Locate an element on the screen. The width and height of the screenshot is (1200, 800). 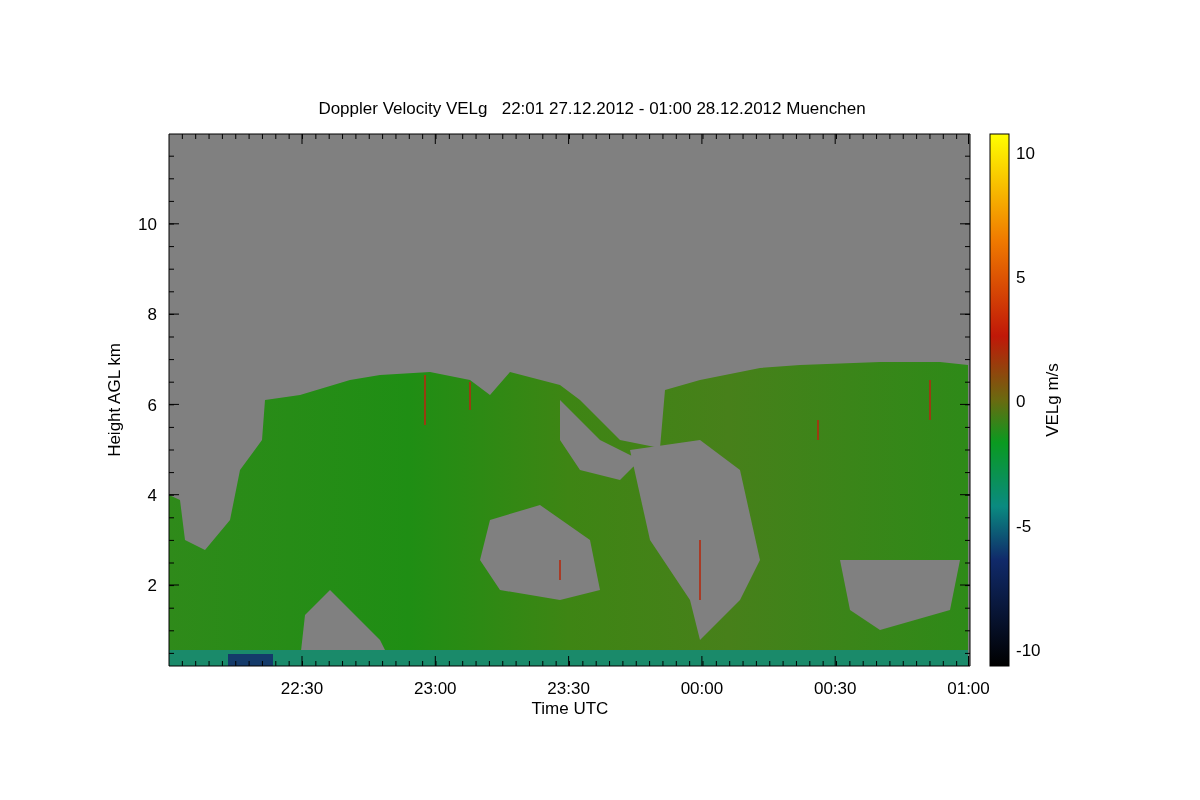
x-tick-label: 00:30 is located at coordinates (835, 688).